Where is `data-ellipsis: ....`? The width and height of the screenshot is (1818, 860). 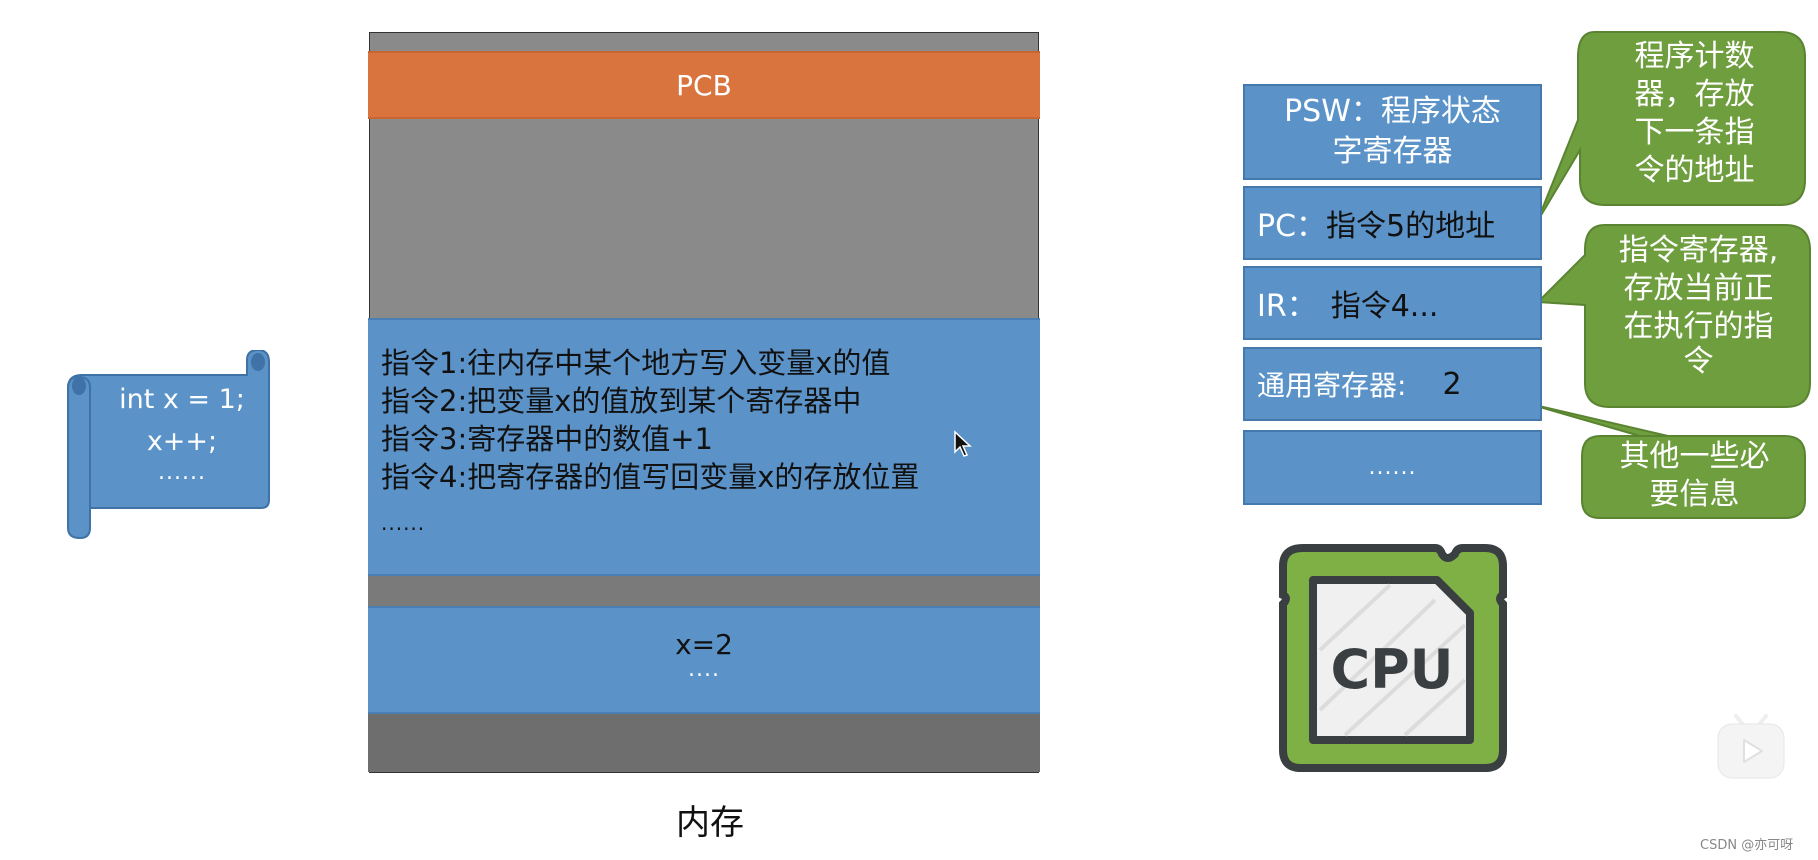
data-ellipsis: .... is located at coordinates (704, 669).